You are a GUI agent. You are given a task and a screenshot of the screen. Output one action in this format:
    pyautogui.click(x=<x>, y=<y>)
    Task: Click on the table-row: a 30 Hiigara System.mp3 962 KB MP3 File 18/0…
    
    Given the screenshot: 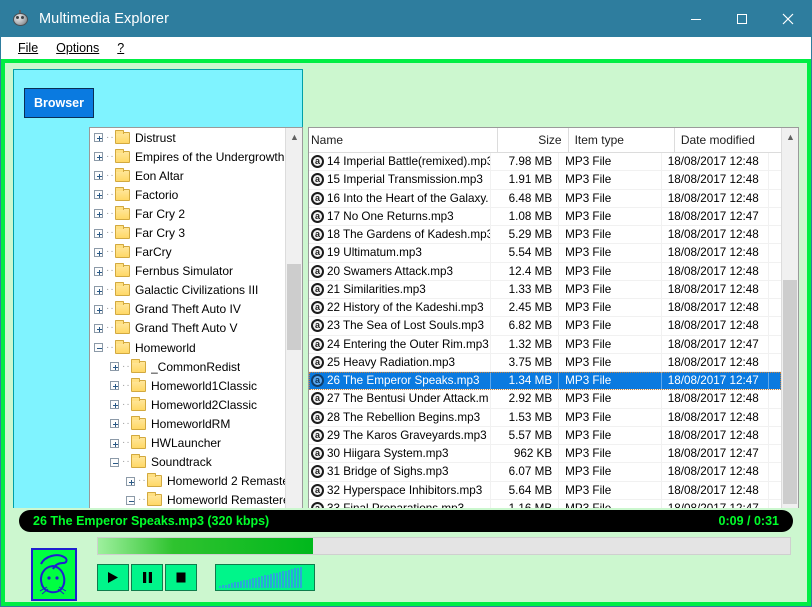 What is the action you would take?
    pyautogui.click(x=545, y=454)
    